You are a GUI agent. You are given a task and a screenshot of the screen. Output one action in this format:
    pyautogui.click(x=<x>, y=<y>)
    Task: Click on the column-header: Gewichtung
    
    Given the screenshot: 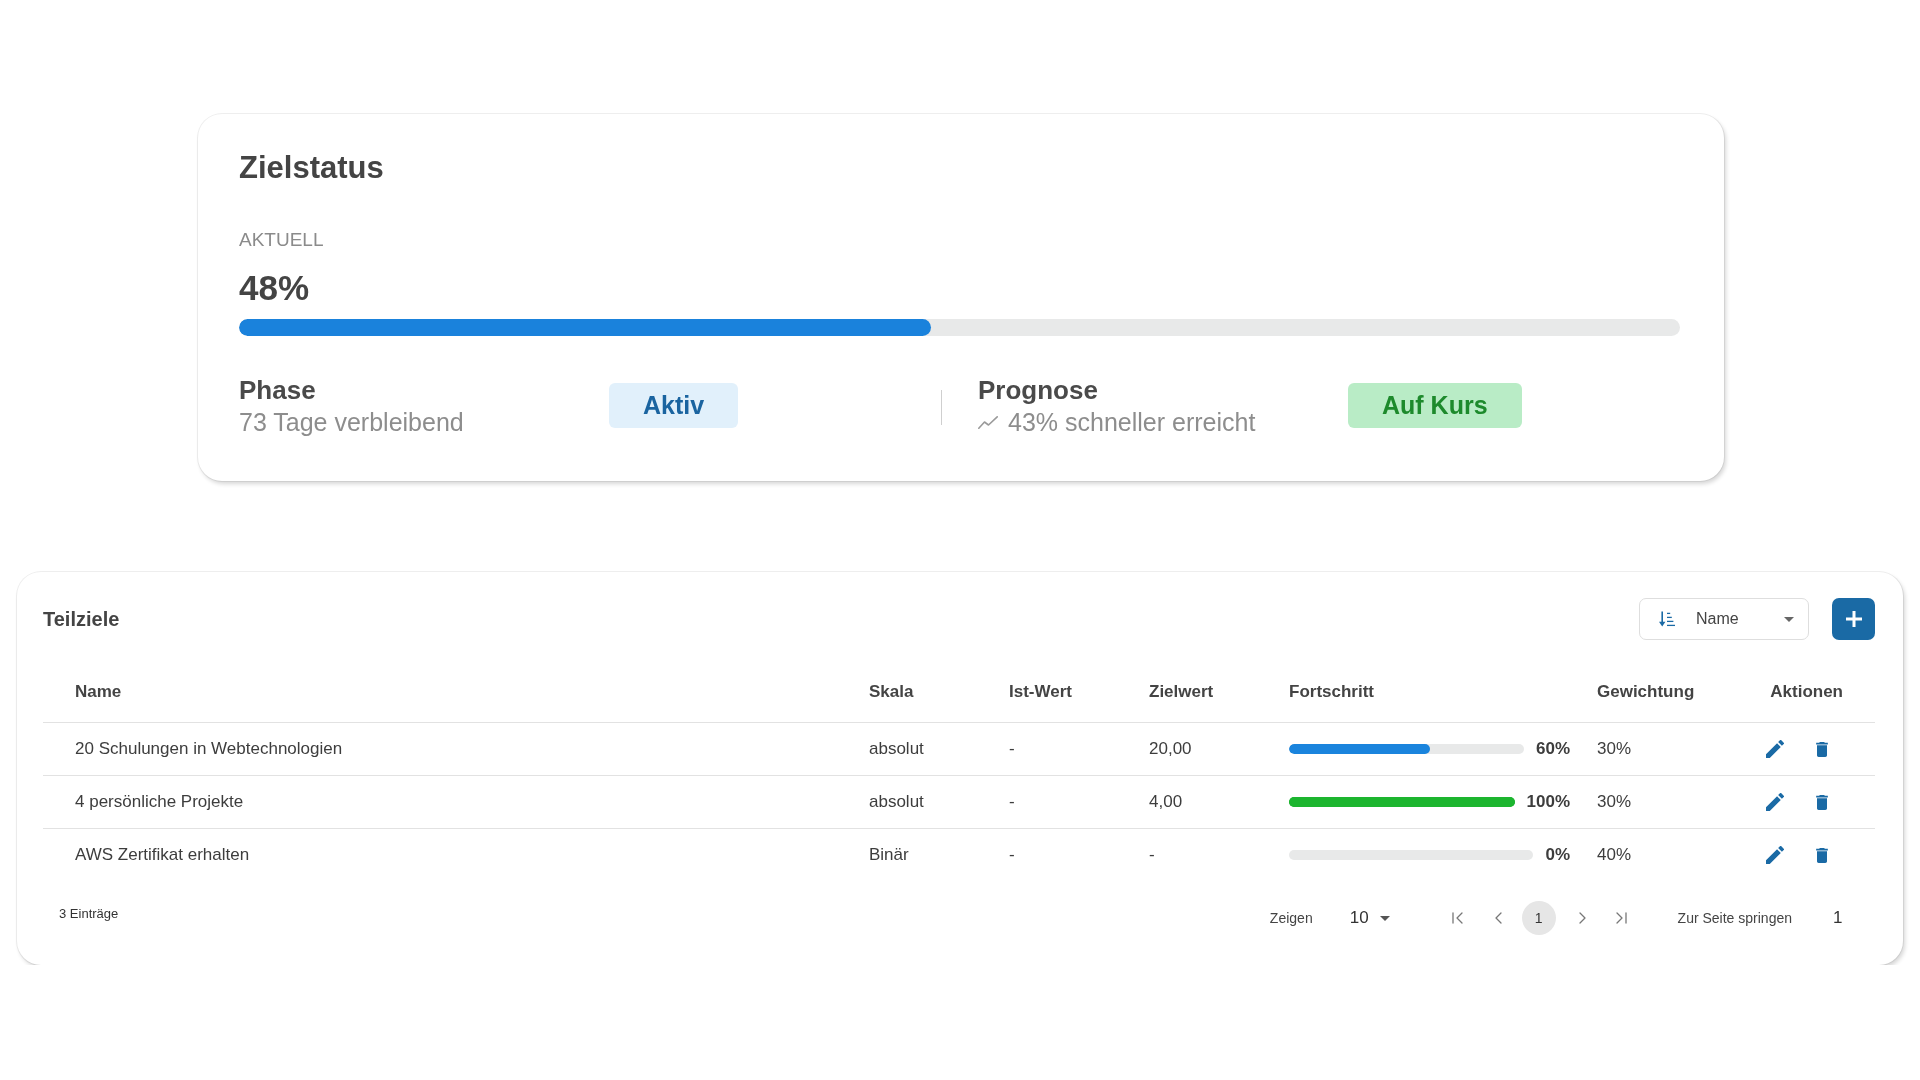 What is the action you would take?
    pyautogui.click(x=1646, y=692)
    